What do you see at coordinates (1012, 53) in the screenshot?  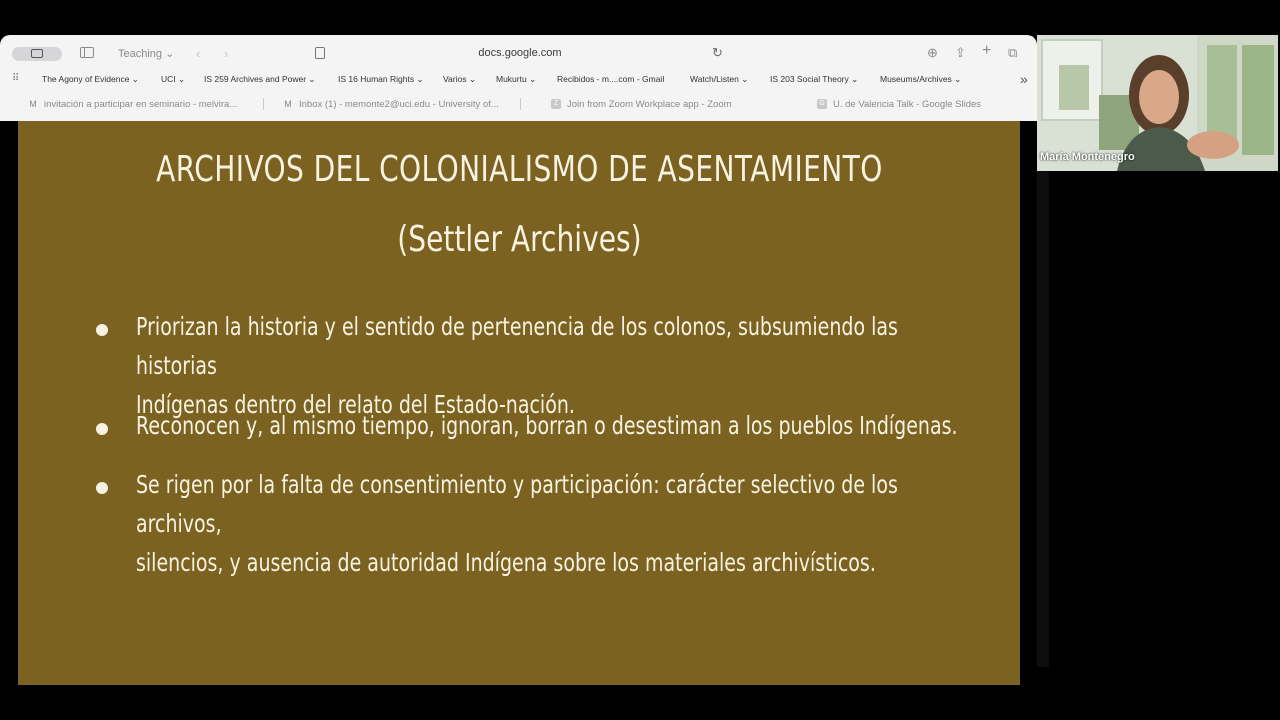 I see `tab-overview-icon: ⧉` at bounding box center [1012, 53].